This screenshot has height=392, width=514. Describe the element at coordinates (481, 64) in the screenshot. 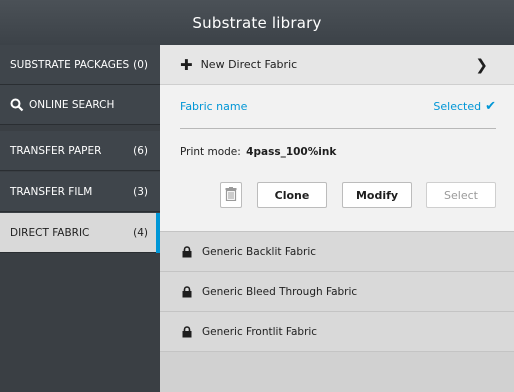

I see `chevron-right-icon: ❯` at that location.